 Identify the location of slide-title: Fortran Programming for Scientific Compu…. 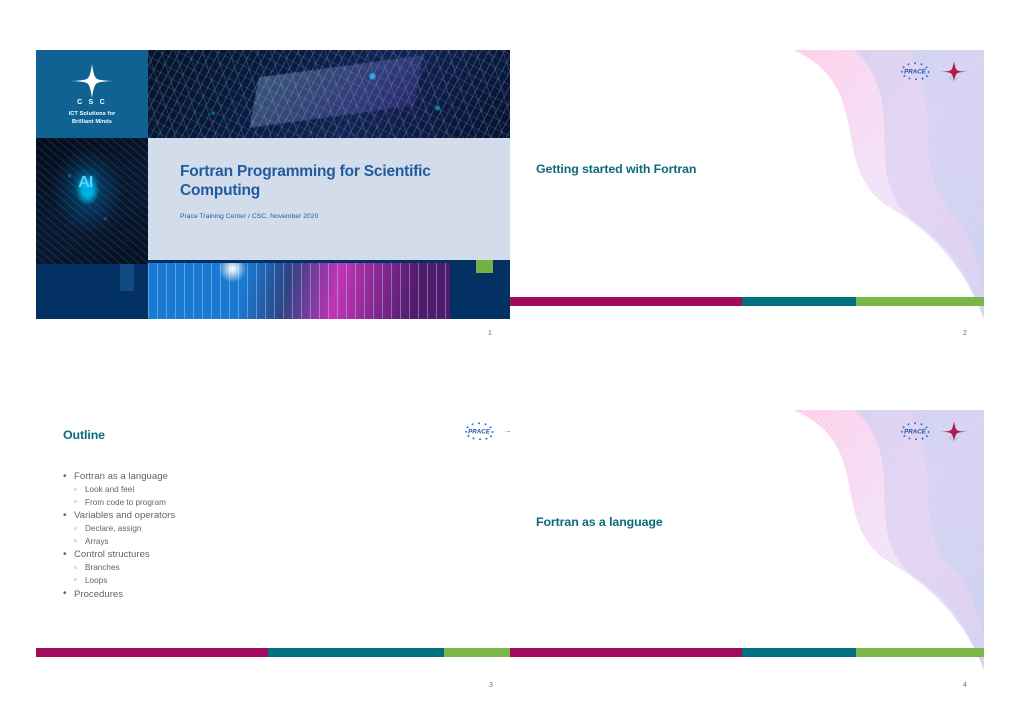
(305, 181).